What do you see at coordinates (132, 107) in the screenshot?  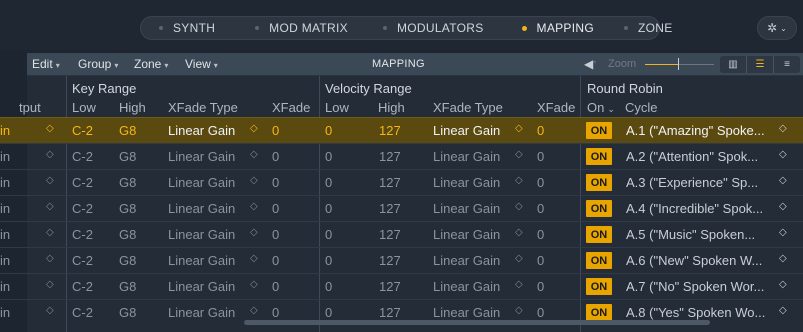 I see `column-header-key-high: High` at bounding box center [132, 107].